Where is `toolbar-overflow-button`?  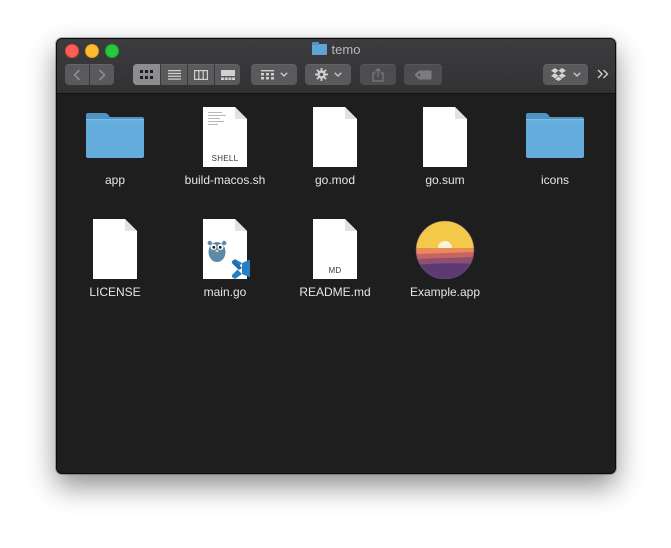 toolbar-overflow-button is located at coordinates (603, 74).